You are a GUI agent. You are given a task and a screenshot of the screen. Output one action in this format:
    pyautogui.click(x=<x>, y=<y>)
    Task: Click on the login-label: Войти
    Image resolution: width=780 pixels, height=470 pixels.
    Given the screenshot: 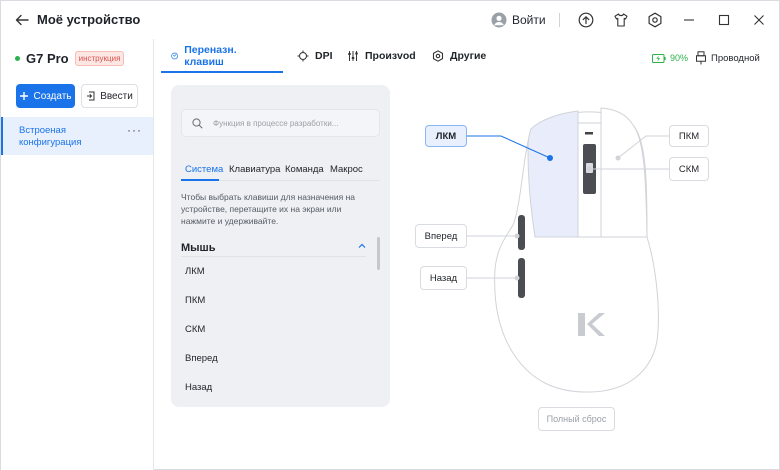 What is the action you would take?
    pyautogui.click(x=529, y=20)
    